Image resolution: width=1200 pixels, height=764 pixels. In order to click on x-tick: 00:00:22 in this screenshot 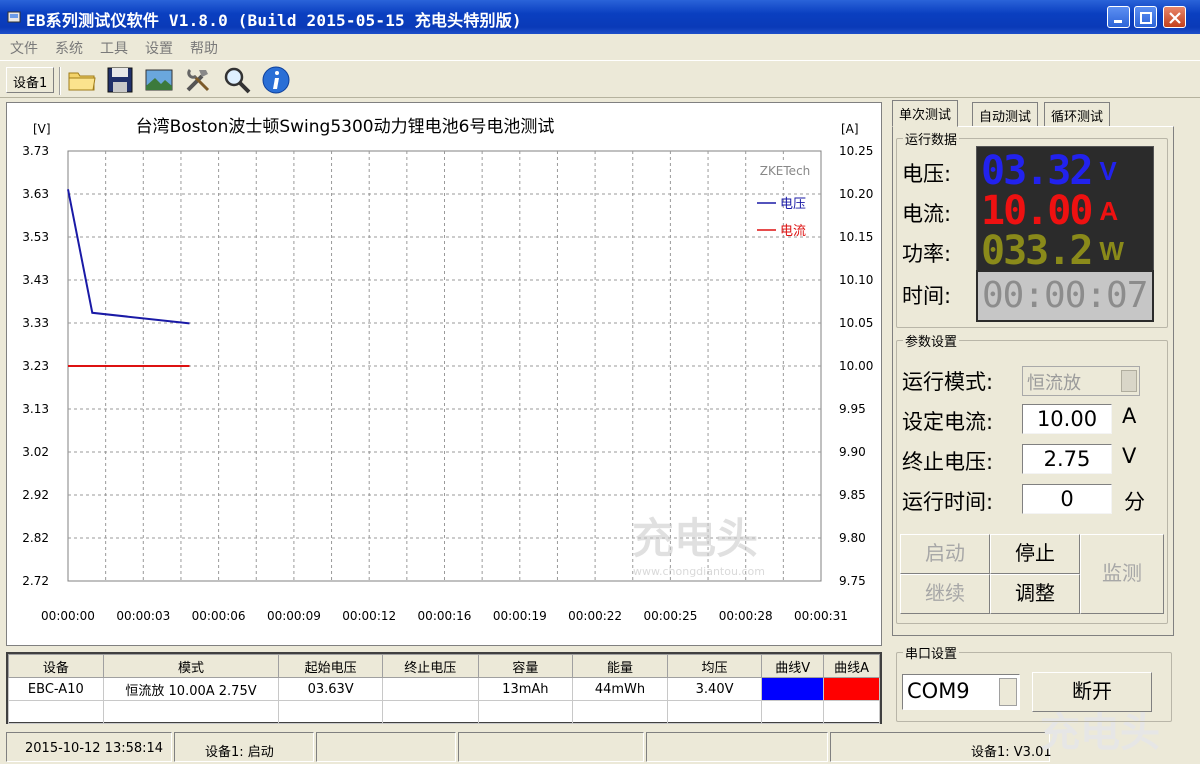, I will do `click(595, 616)`.